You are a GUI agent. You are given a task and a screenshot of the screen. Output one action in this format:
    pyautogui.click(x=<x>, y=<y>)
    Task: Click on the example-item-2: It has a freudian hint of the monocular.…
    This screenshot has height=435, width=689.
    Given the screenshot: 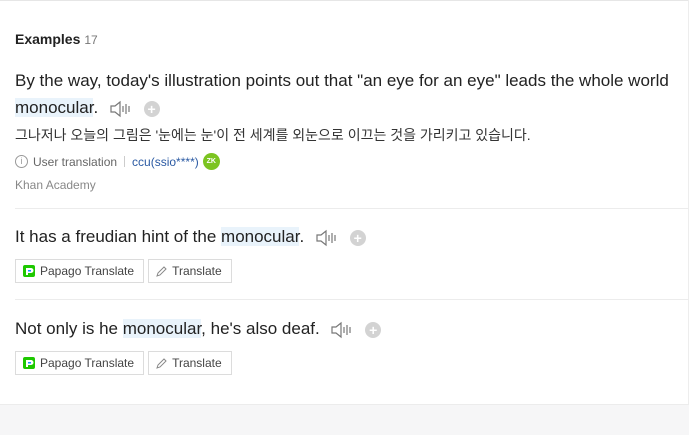 What is the action you would take?
    pyautogui.click(x=352, y=253)
    